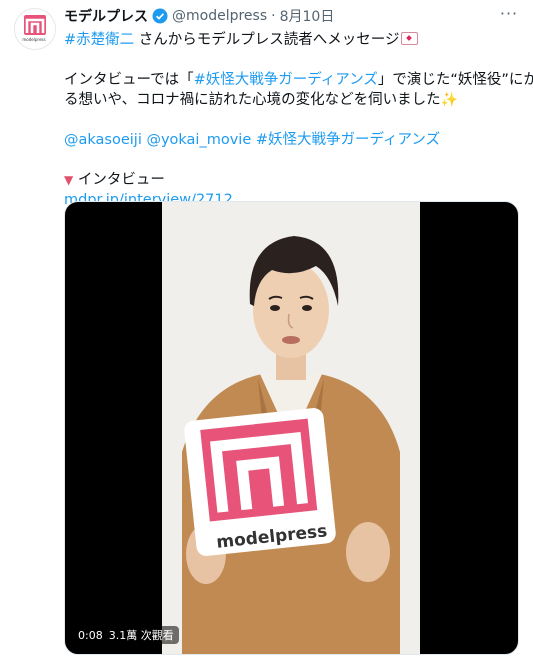 This screenshot has height=664, width=533. Describe the element at coordinates (278, 16) in the screenshot. I see `tweet-header: モデルプレス @modelpress · 8月10日` at that location.